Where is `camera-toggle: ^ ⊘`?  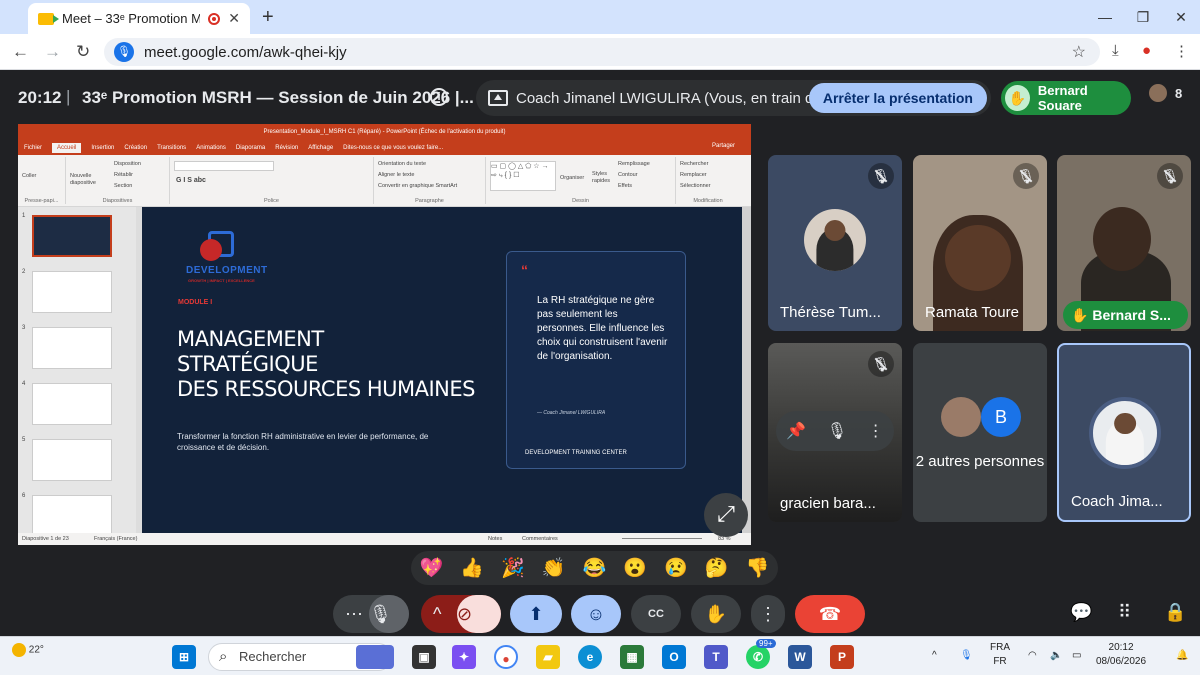
camera-toggle: ^ ⊘ is located at coordinates (461, 614).